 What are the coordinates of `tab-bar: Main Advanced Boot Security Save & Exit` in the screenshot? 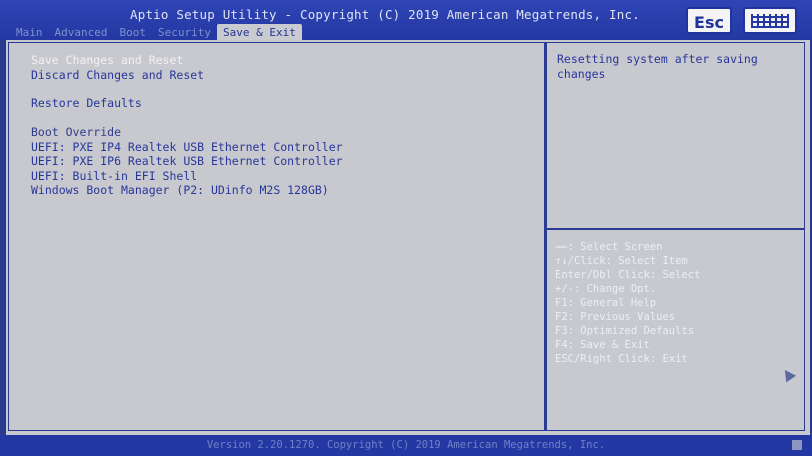 It's located at (156, 32).